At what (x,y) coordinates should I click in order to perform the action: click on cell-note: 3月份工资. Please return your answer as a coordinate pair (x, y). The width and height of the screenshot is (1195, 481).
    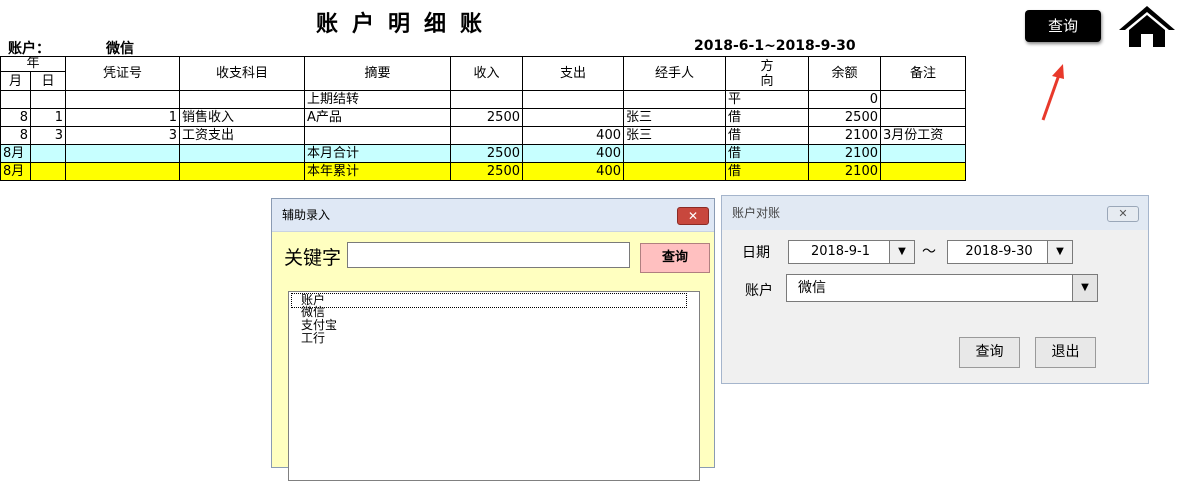
    Looking at the image, I should click on (923, 135).